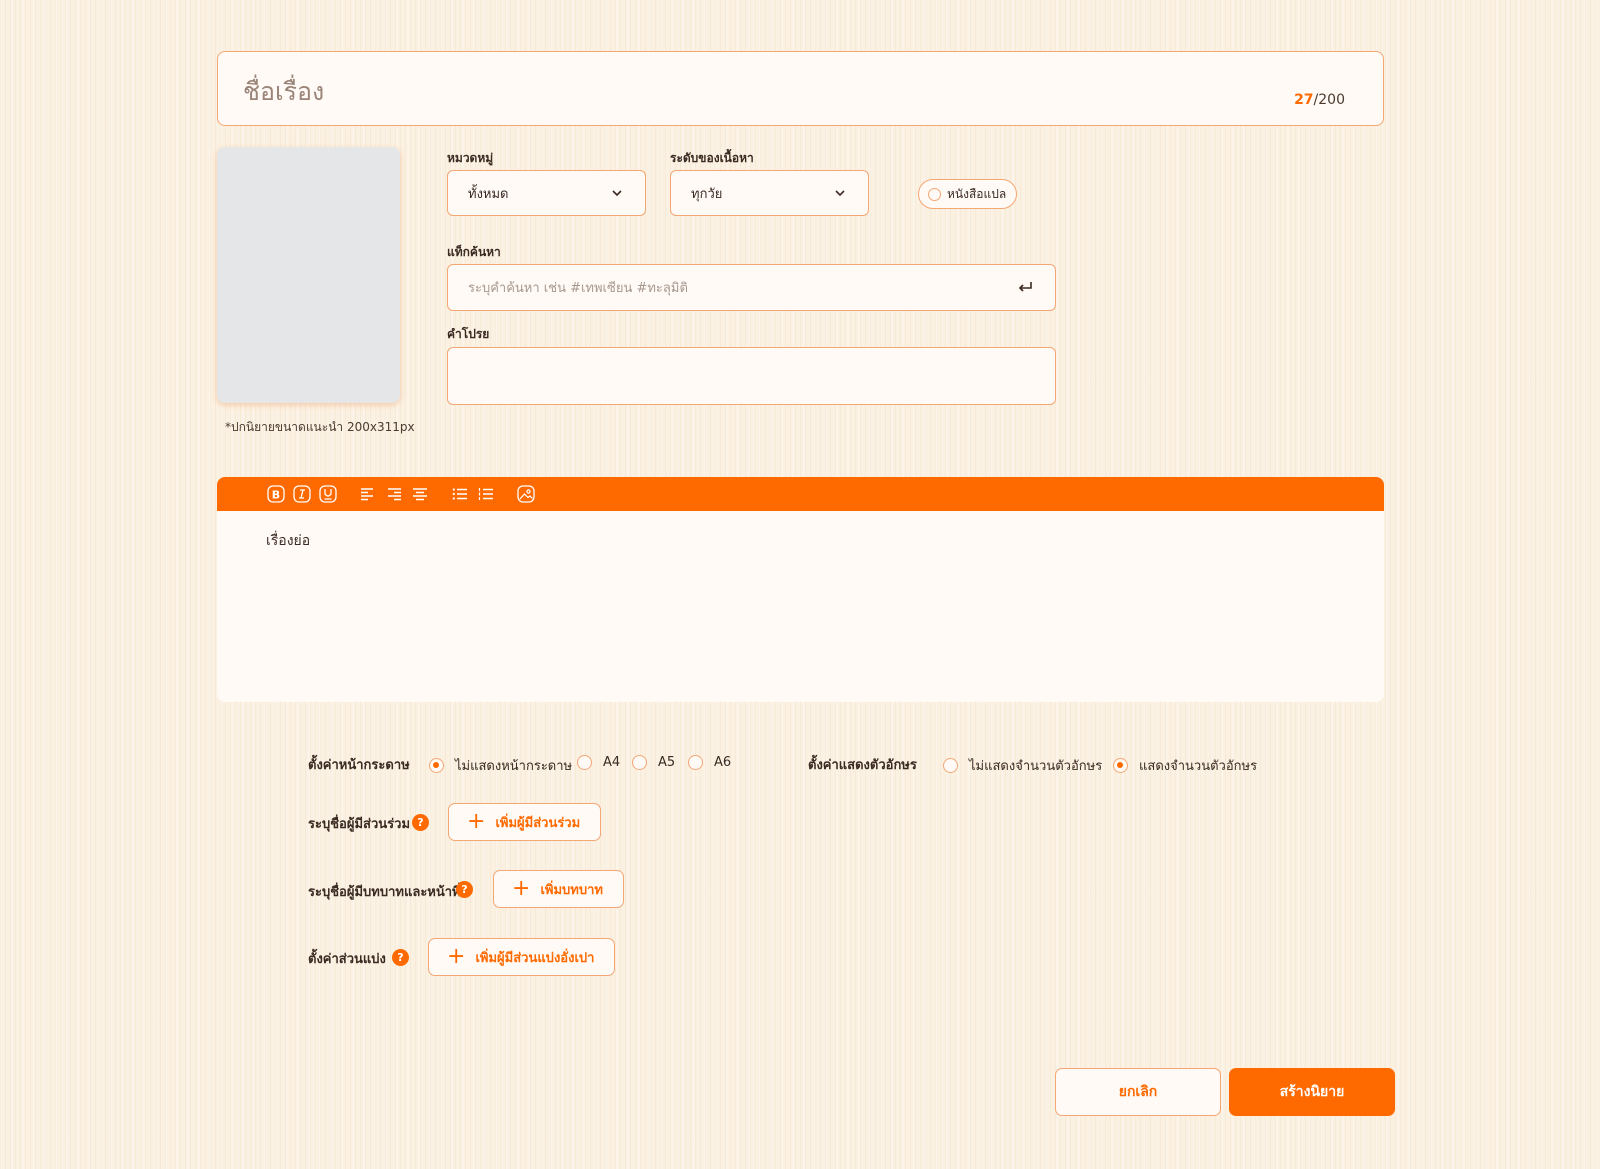 The width and height of the screenshot is (1600, 1169). Describe the element at coordinates (320, 427) in the screenshot. I see `cover-size-hint: *ปกนิยายขนาดแนะนำ 200x311px` at that location.